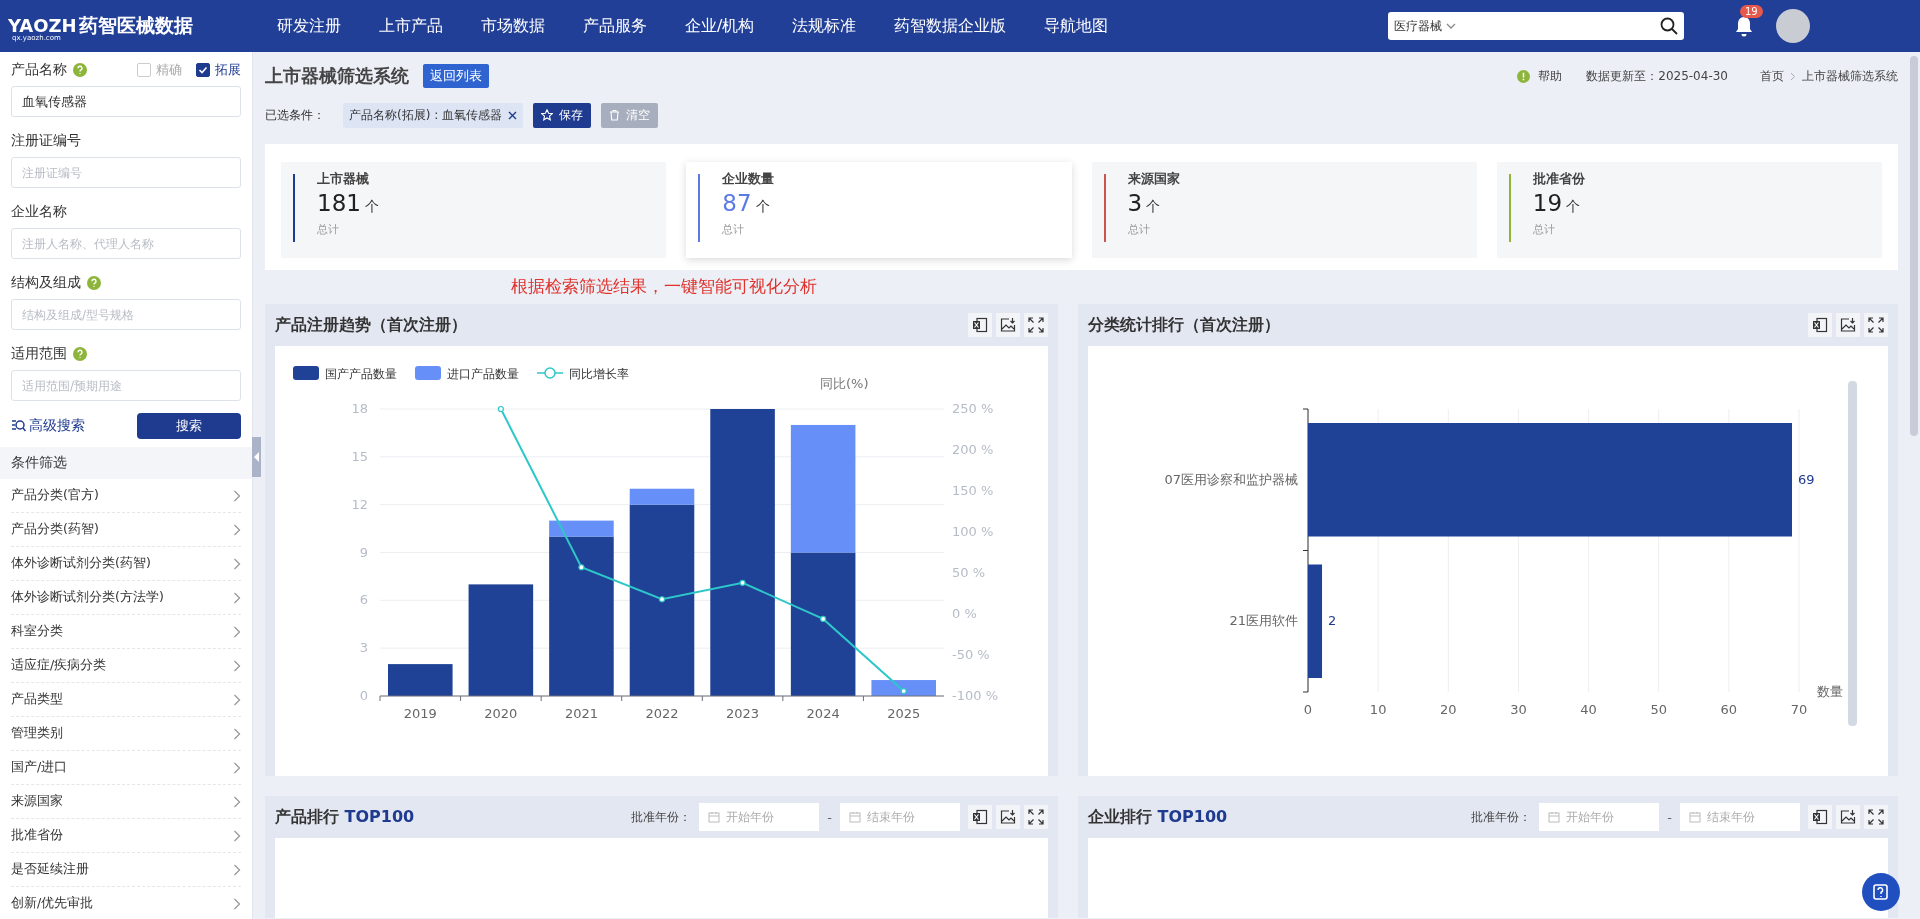 This screenshot has height=919, width=1920. Describe the element at coordinates (1158, 817) in the screenshot. I see `card-title: 企业排行 TOP100` at that location.